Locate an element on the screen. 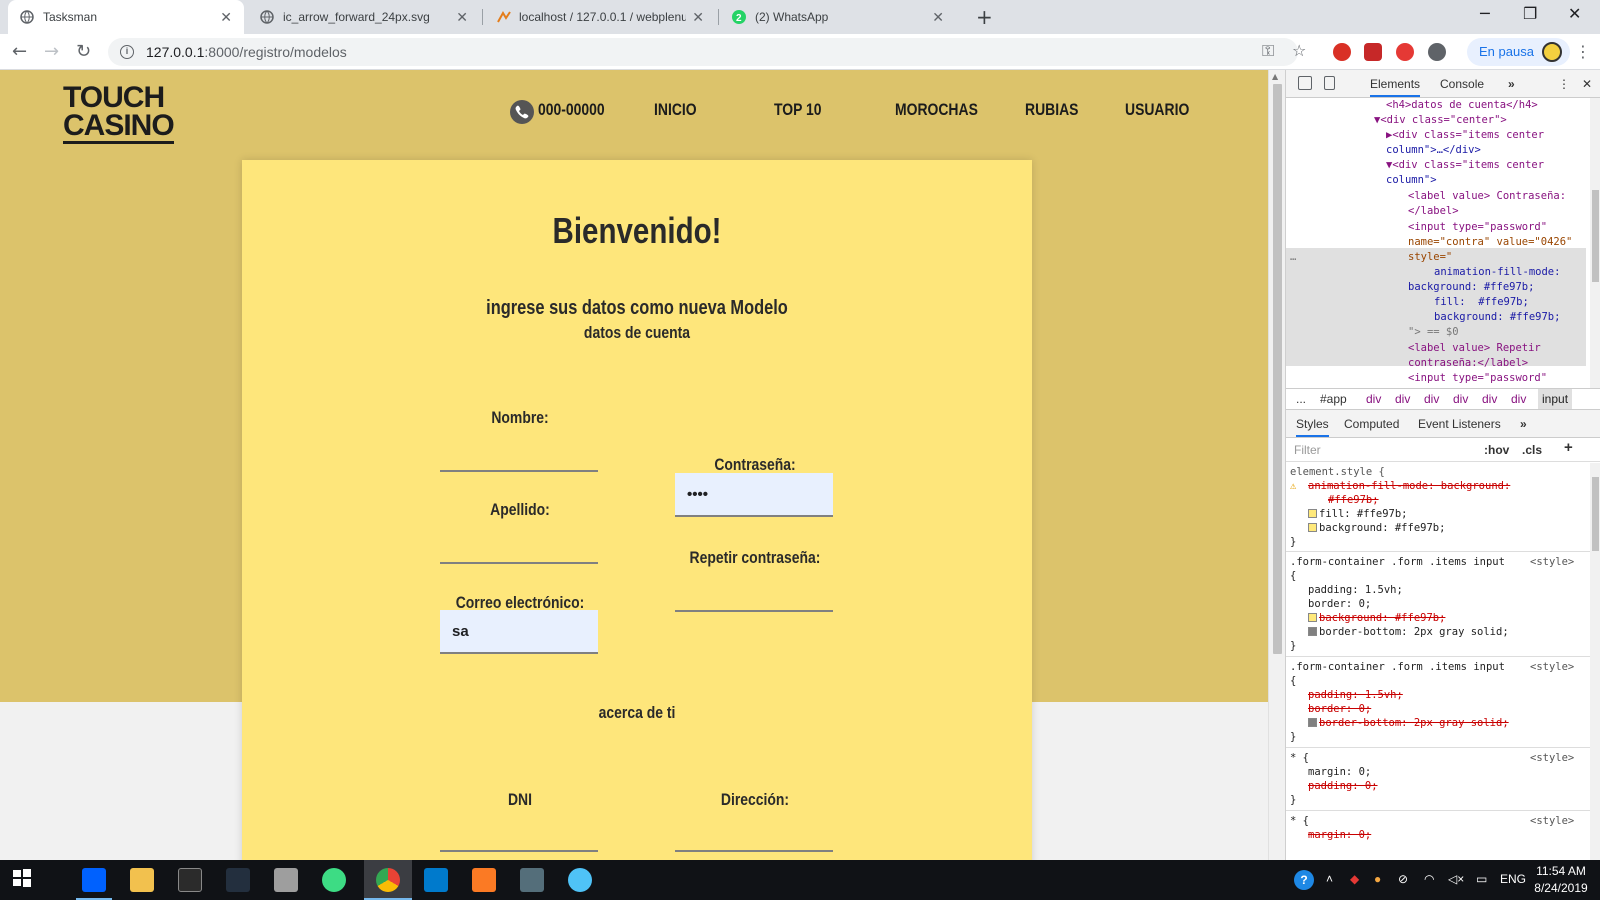 This screenshot has height=900, width=1600. new-tab-button: + is located at coordinates (984, 17).